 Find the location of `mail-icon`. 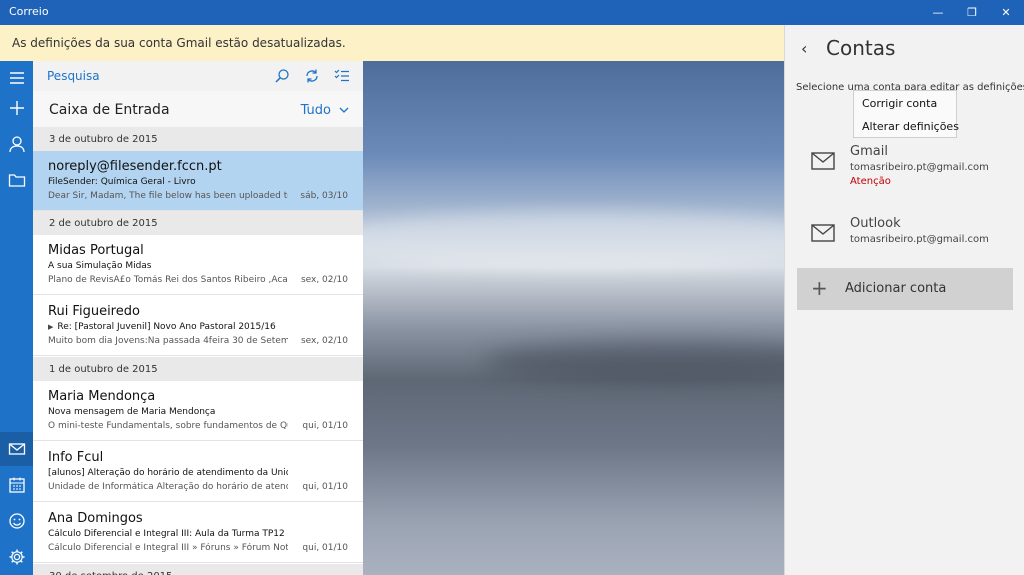

mail-icon is located at coordinates (16, 449).